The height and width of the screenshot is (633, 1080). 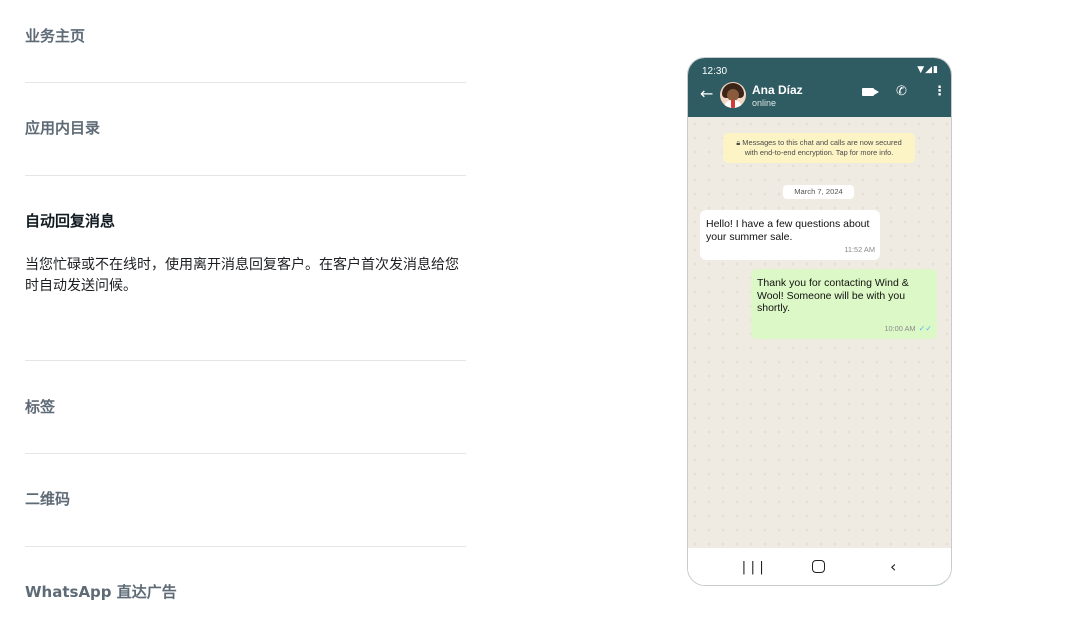 I want to click on contact-name: Ana Díaz, so click(x=777, y=90).